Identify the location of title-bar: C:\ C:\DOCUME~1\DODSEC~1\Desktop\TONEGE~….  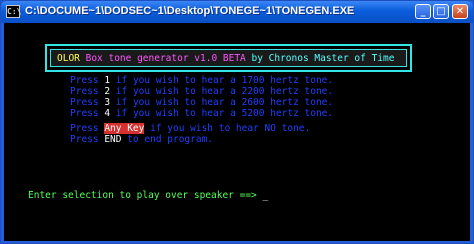
(237, 12).